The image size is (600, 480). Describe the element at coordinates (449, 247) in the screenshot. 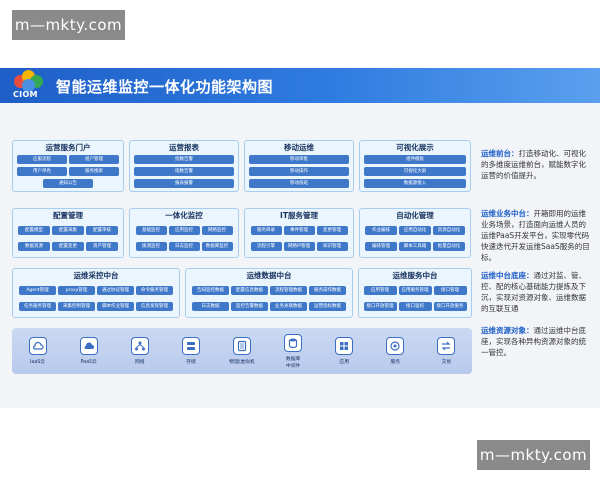

I see `module-item: 批量自动化` at that location.